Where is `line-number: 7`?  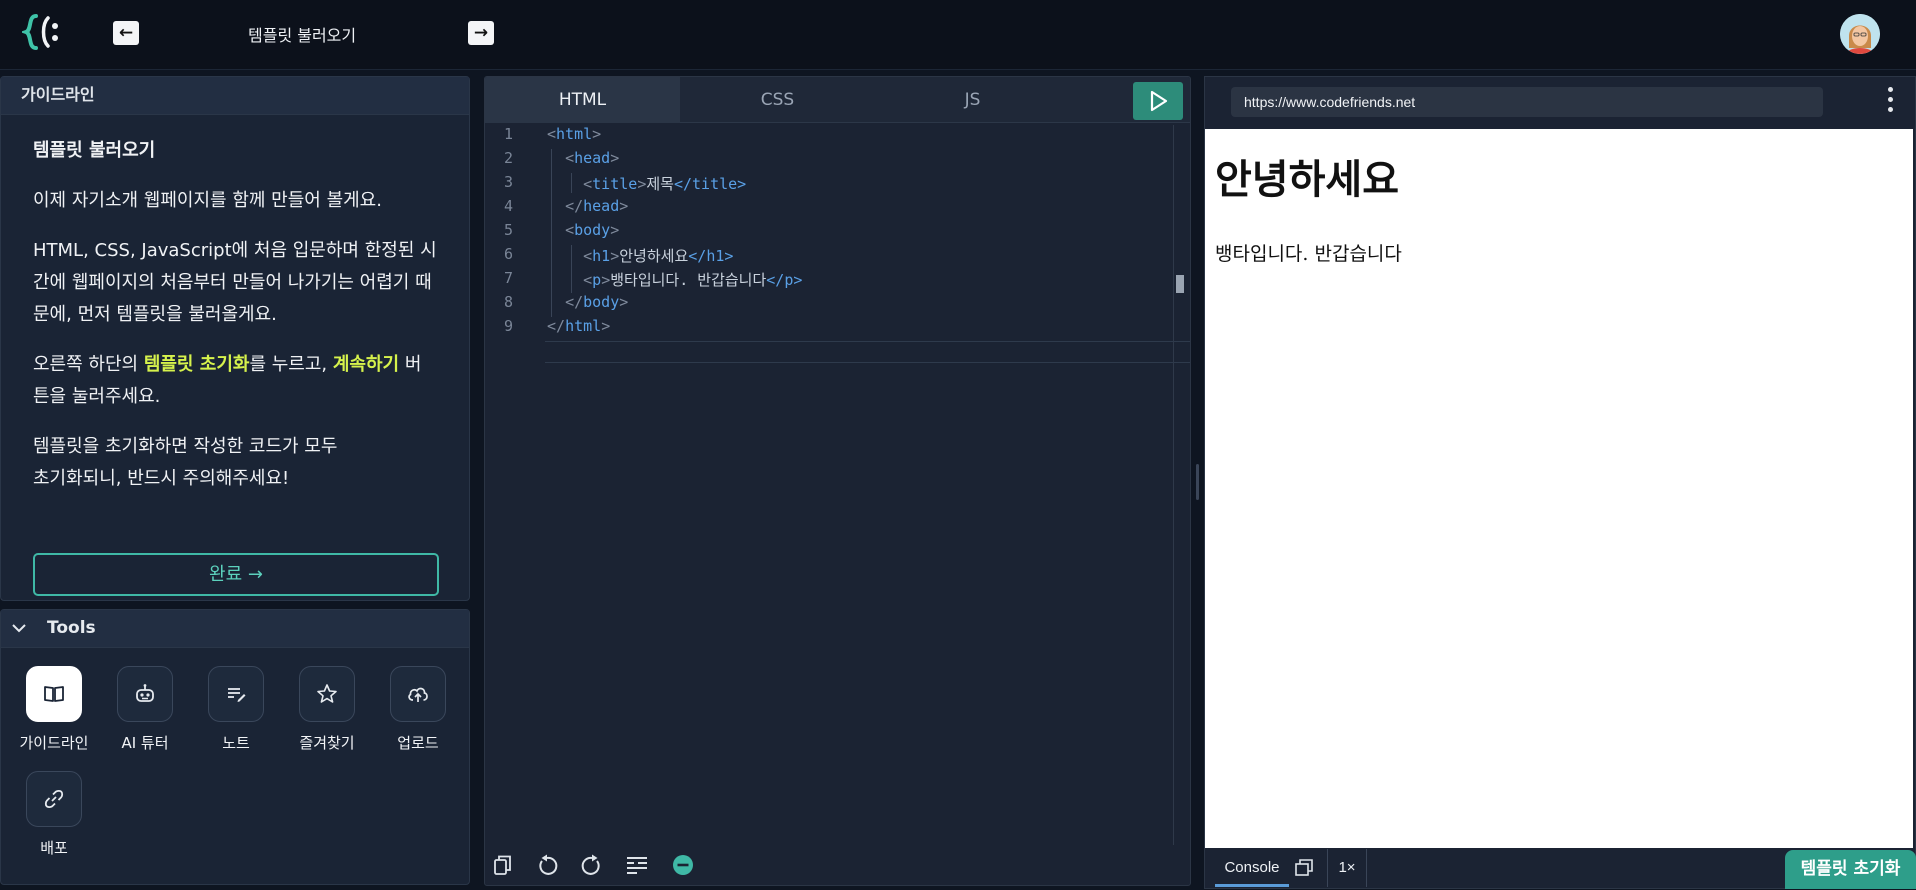
line-number: 7 is located at coordinates (508, 278).